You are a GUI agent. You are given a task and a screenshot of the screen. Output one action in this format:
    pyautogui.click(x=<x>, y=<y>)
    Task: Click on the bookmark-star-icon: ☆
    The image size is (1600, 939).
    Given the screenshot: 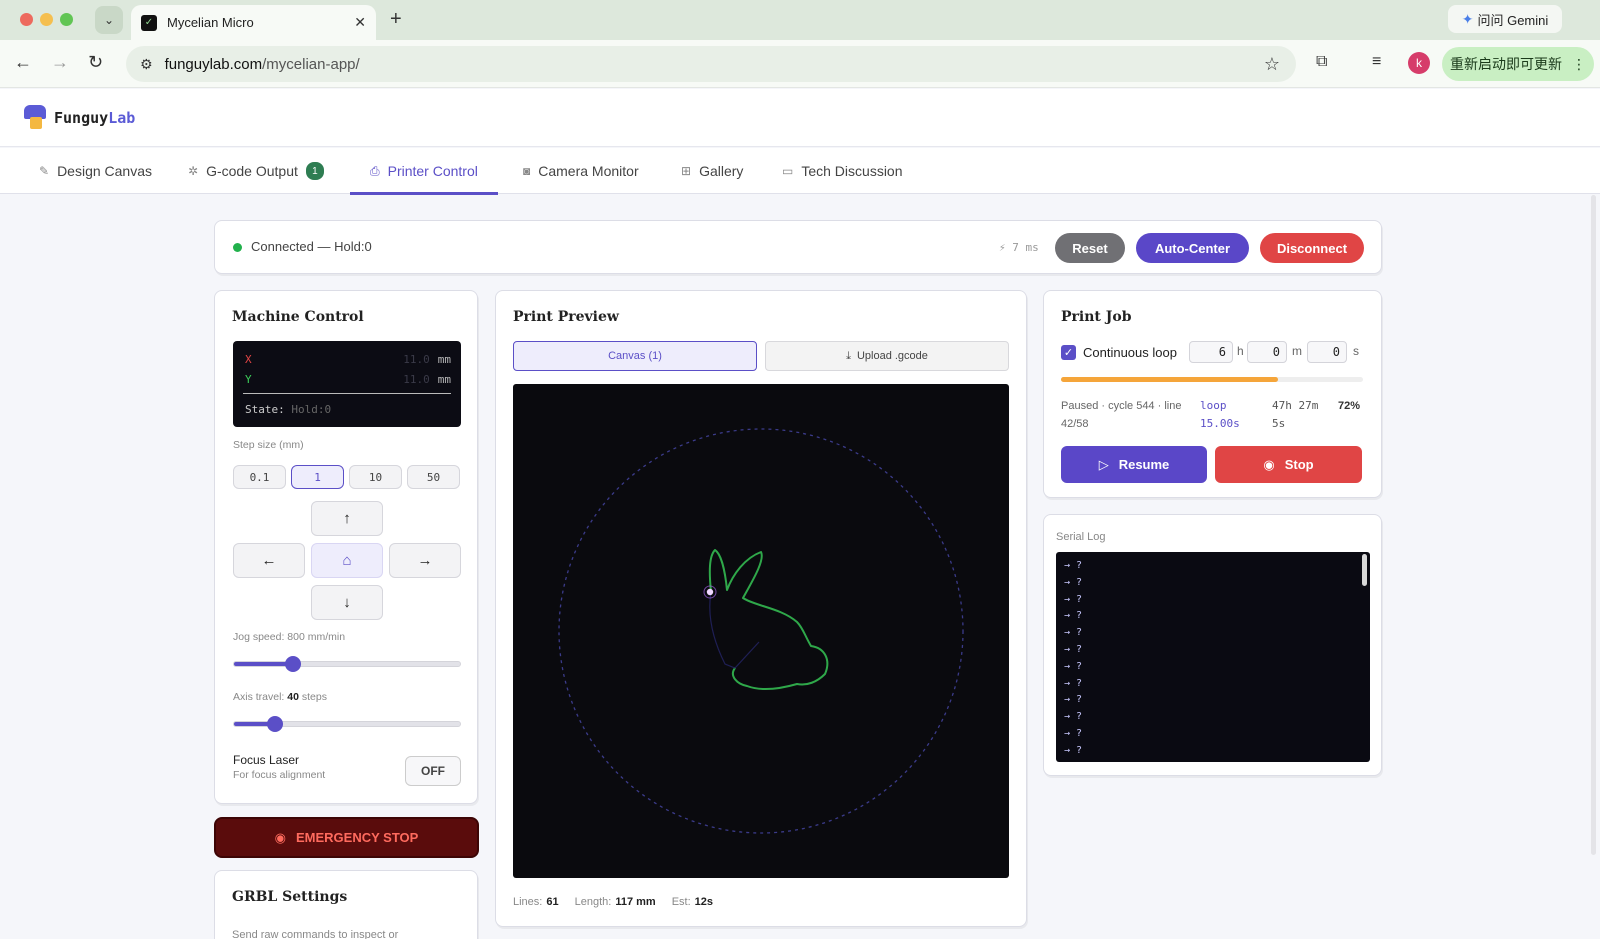 What is the action you would take?
    pyautogui.click(x=1272, y=64)
    